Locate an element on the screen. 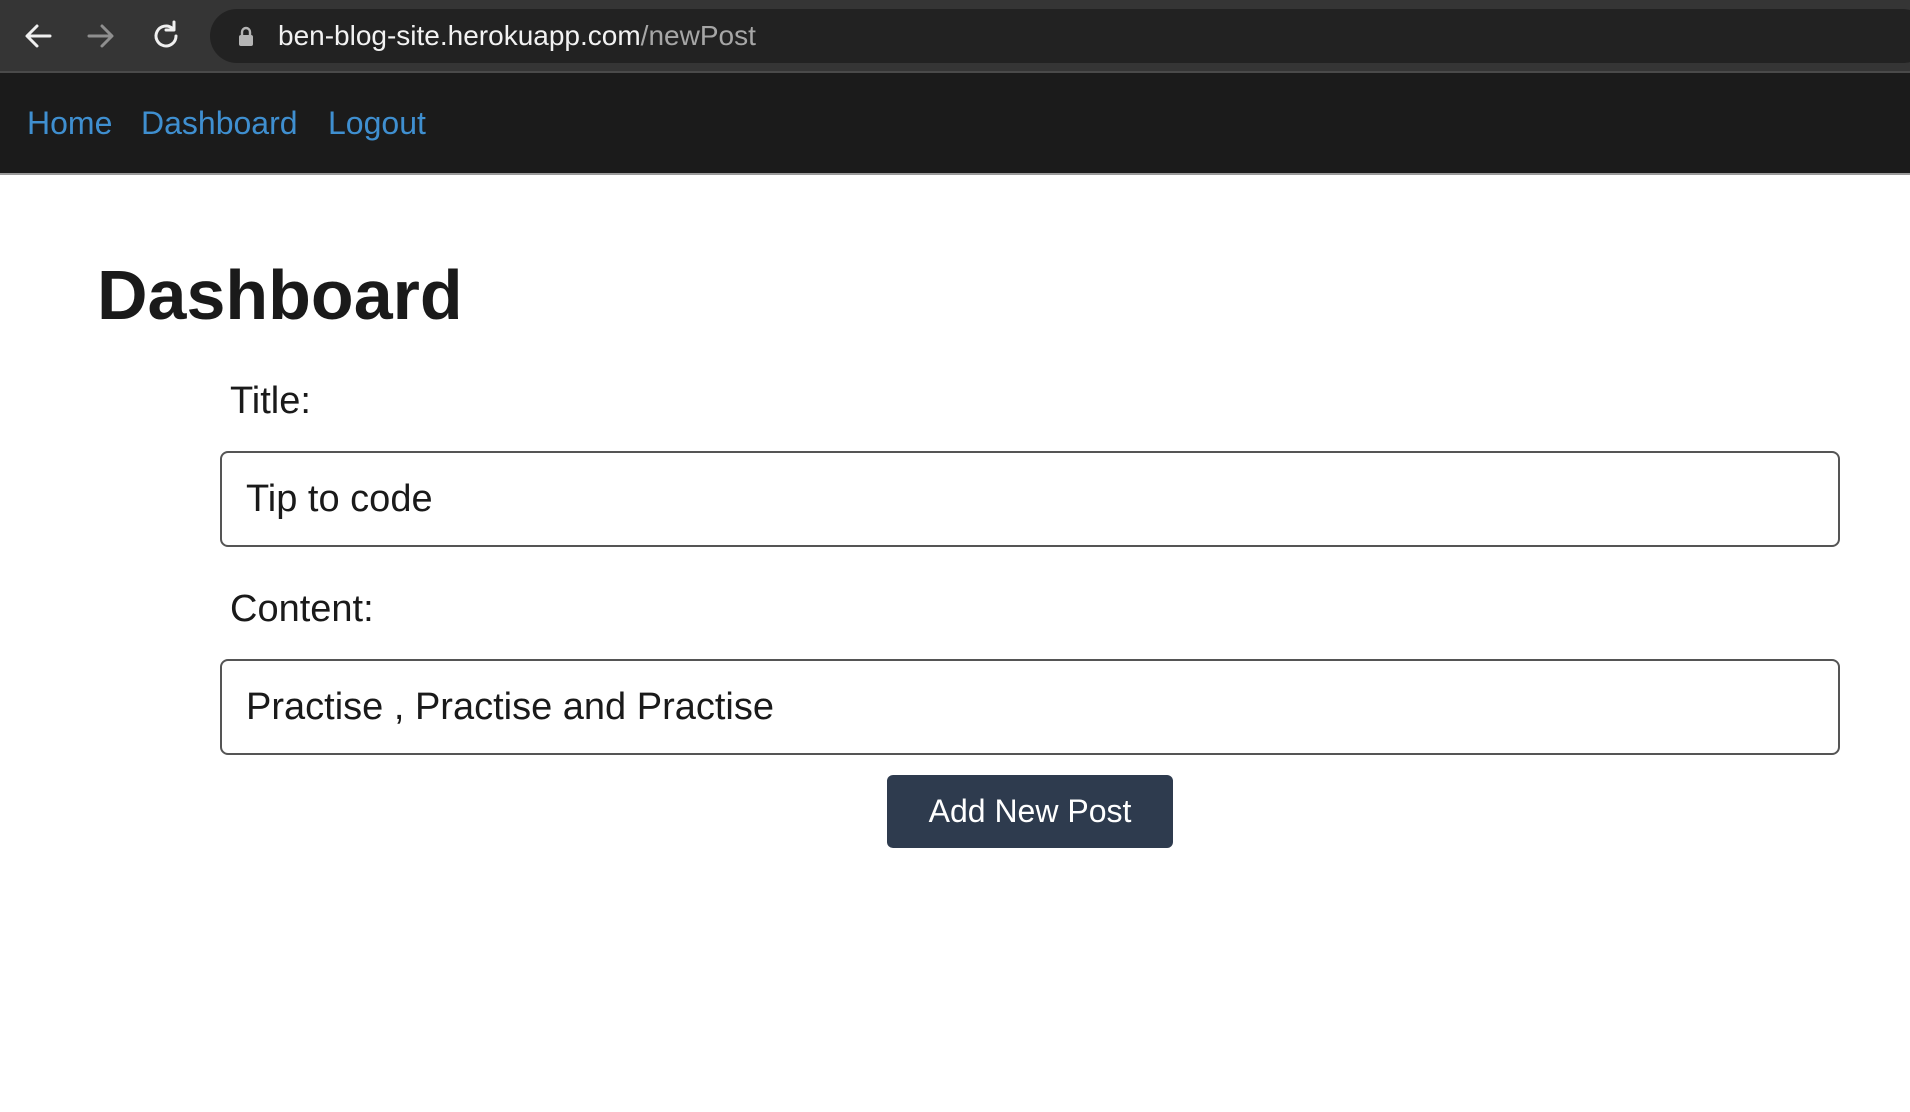  title-input is located at coordinates (1030, 499).